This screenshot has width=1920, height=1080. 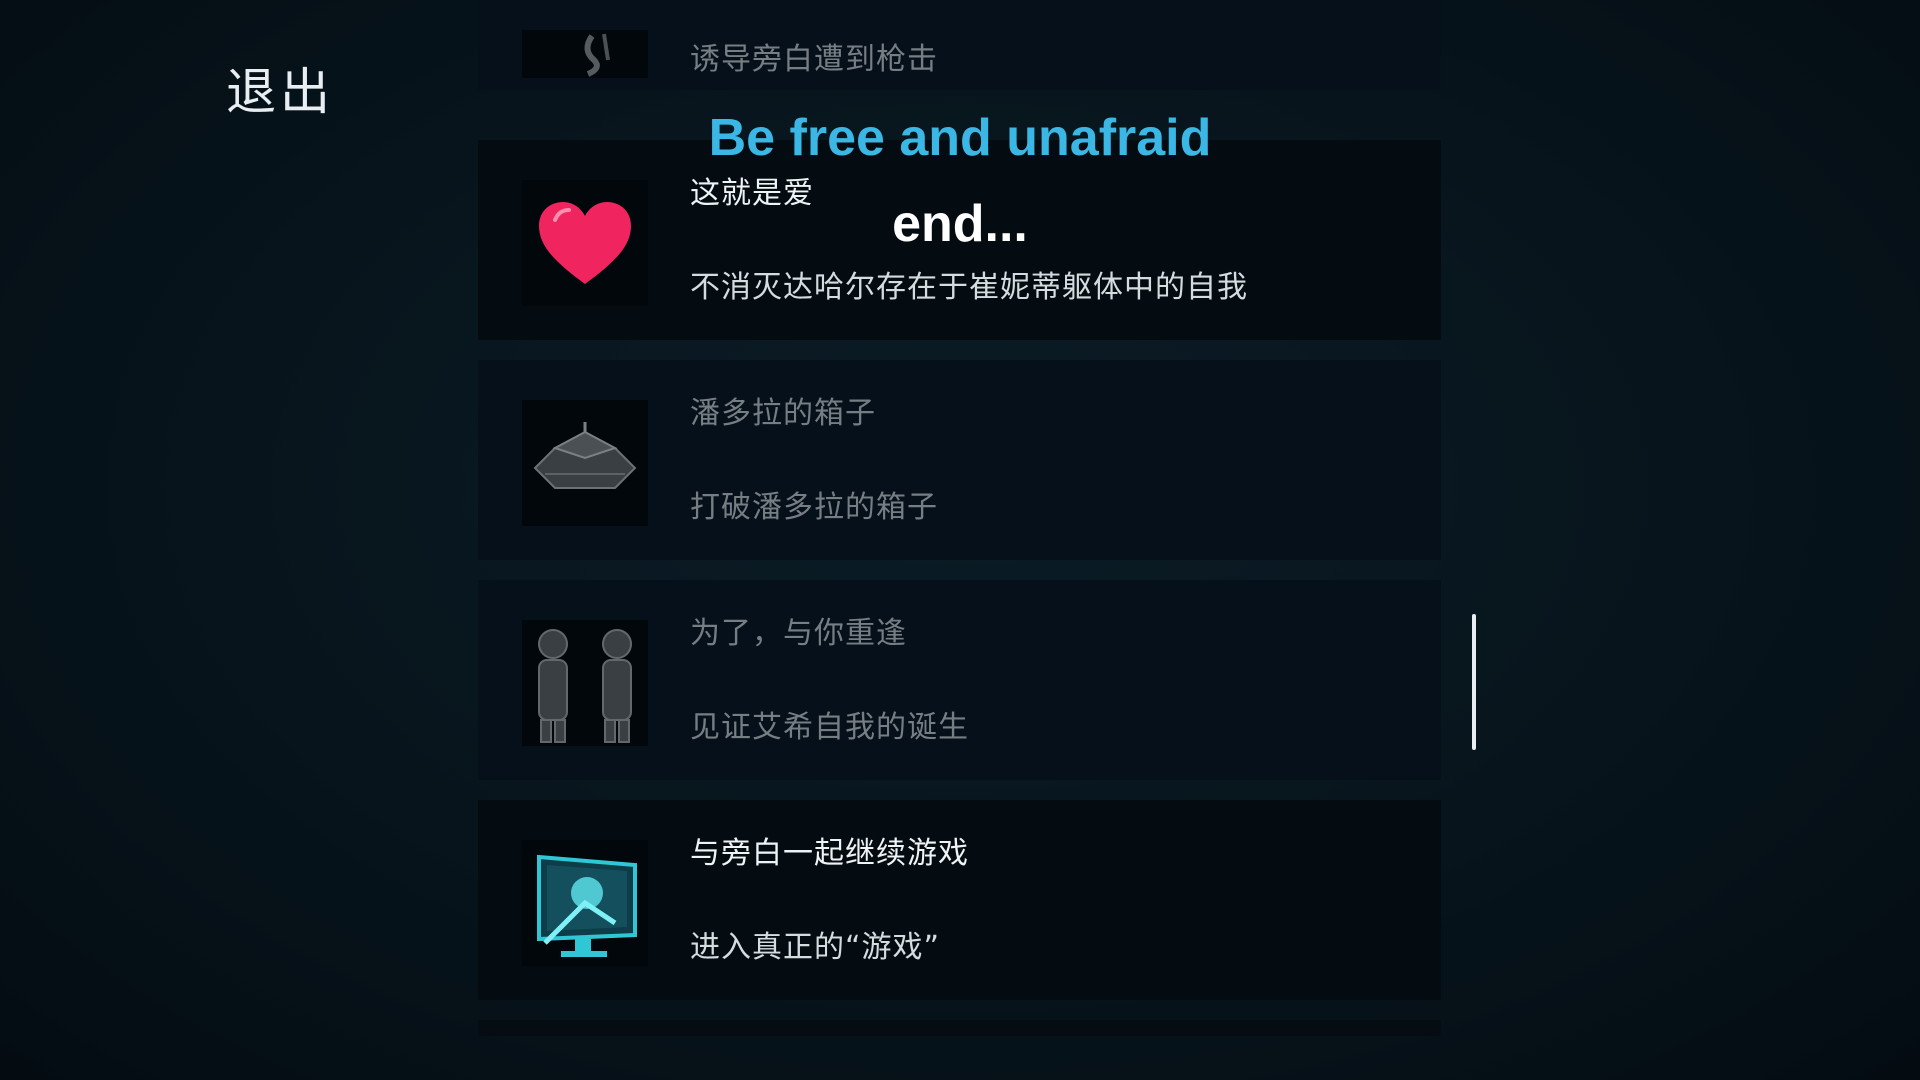 What do you see at coordinates (959, 45) in the screenshot?
I see `achievement-card: 诱导旁白遭到枪击` at bounding box center [959, 45].